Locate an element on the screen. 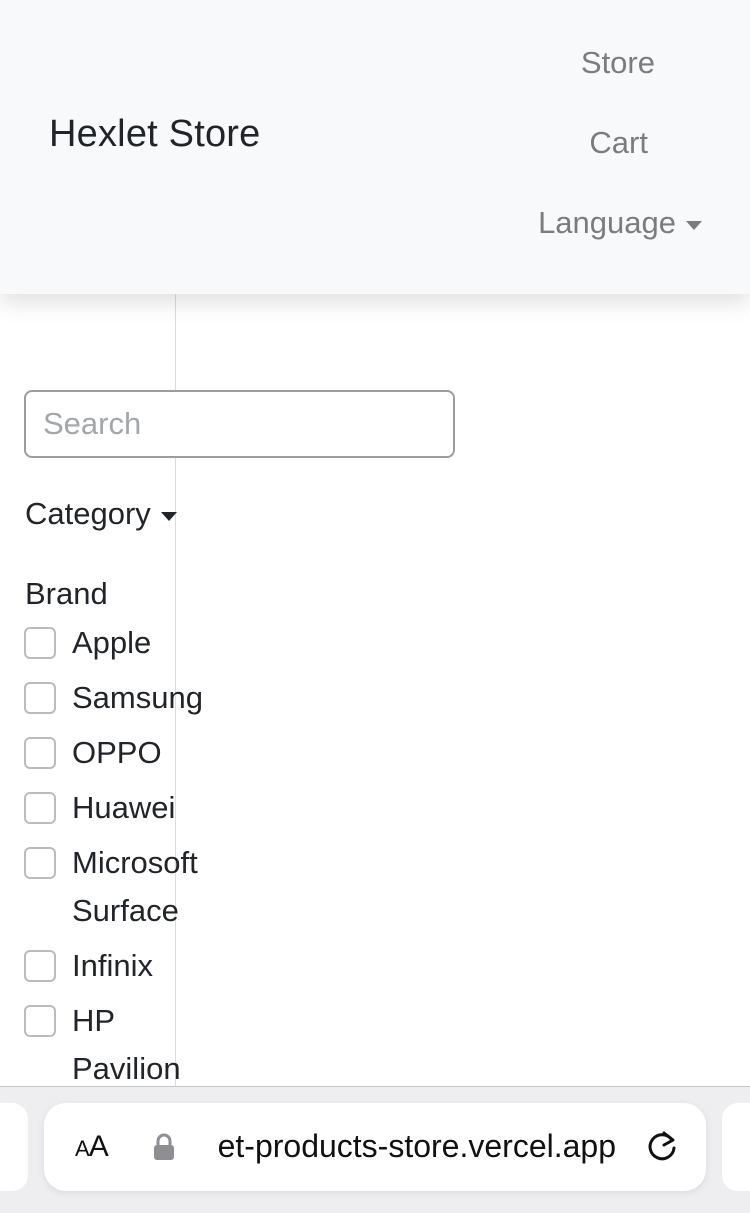 Image resolution: width=750 pixels, height=1213 pixels. previous-tab-pill is located at coordinates (14, 1147).